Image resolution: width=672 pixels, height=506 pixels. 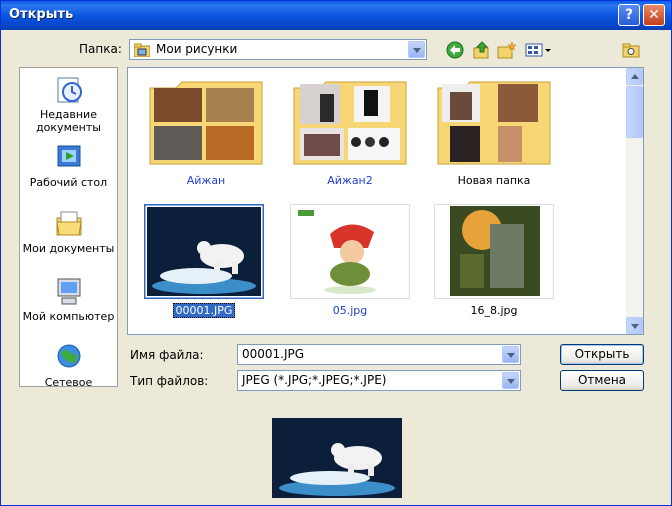 I want to click on lookin-dropdown: Мои рисунки, so click(x=278, y=49).